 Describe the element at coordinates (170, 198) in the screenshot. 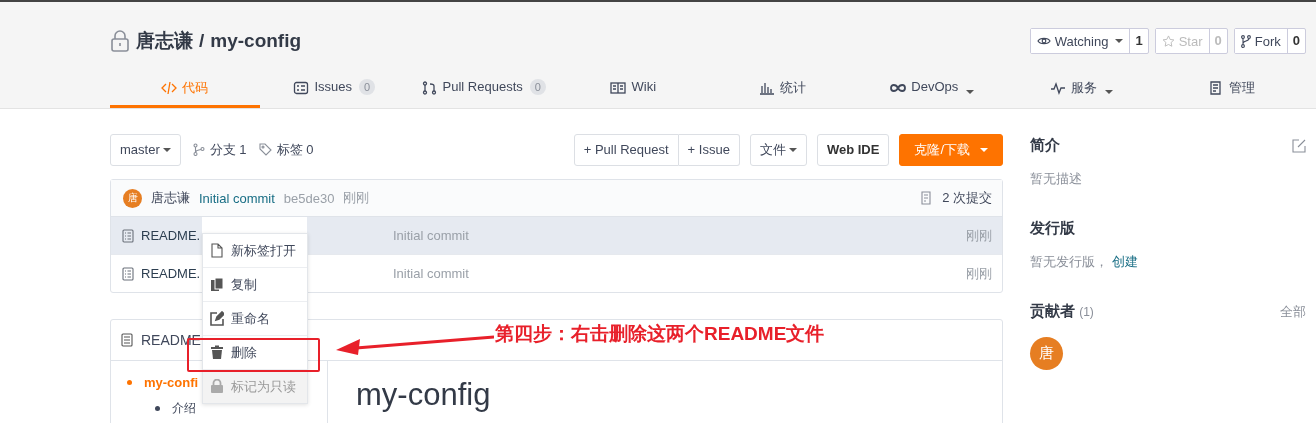

I see `commit-author: 唐志谦` at that location.